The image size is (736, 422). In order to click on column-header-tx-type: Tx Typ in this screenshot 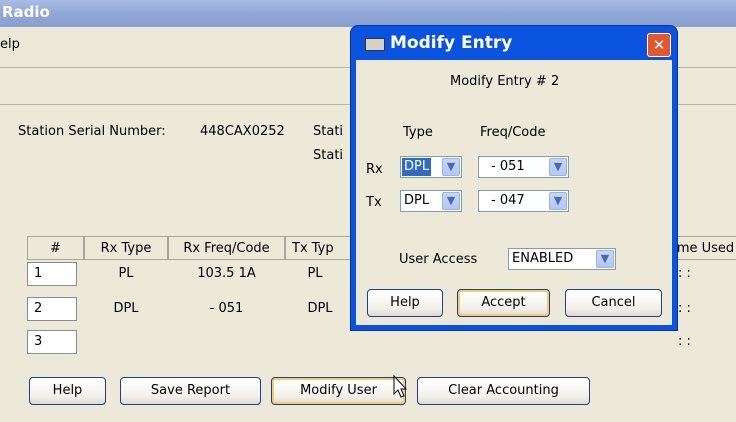, I will do `click(320, 248)`.